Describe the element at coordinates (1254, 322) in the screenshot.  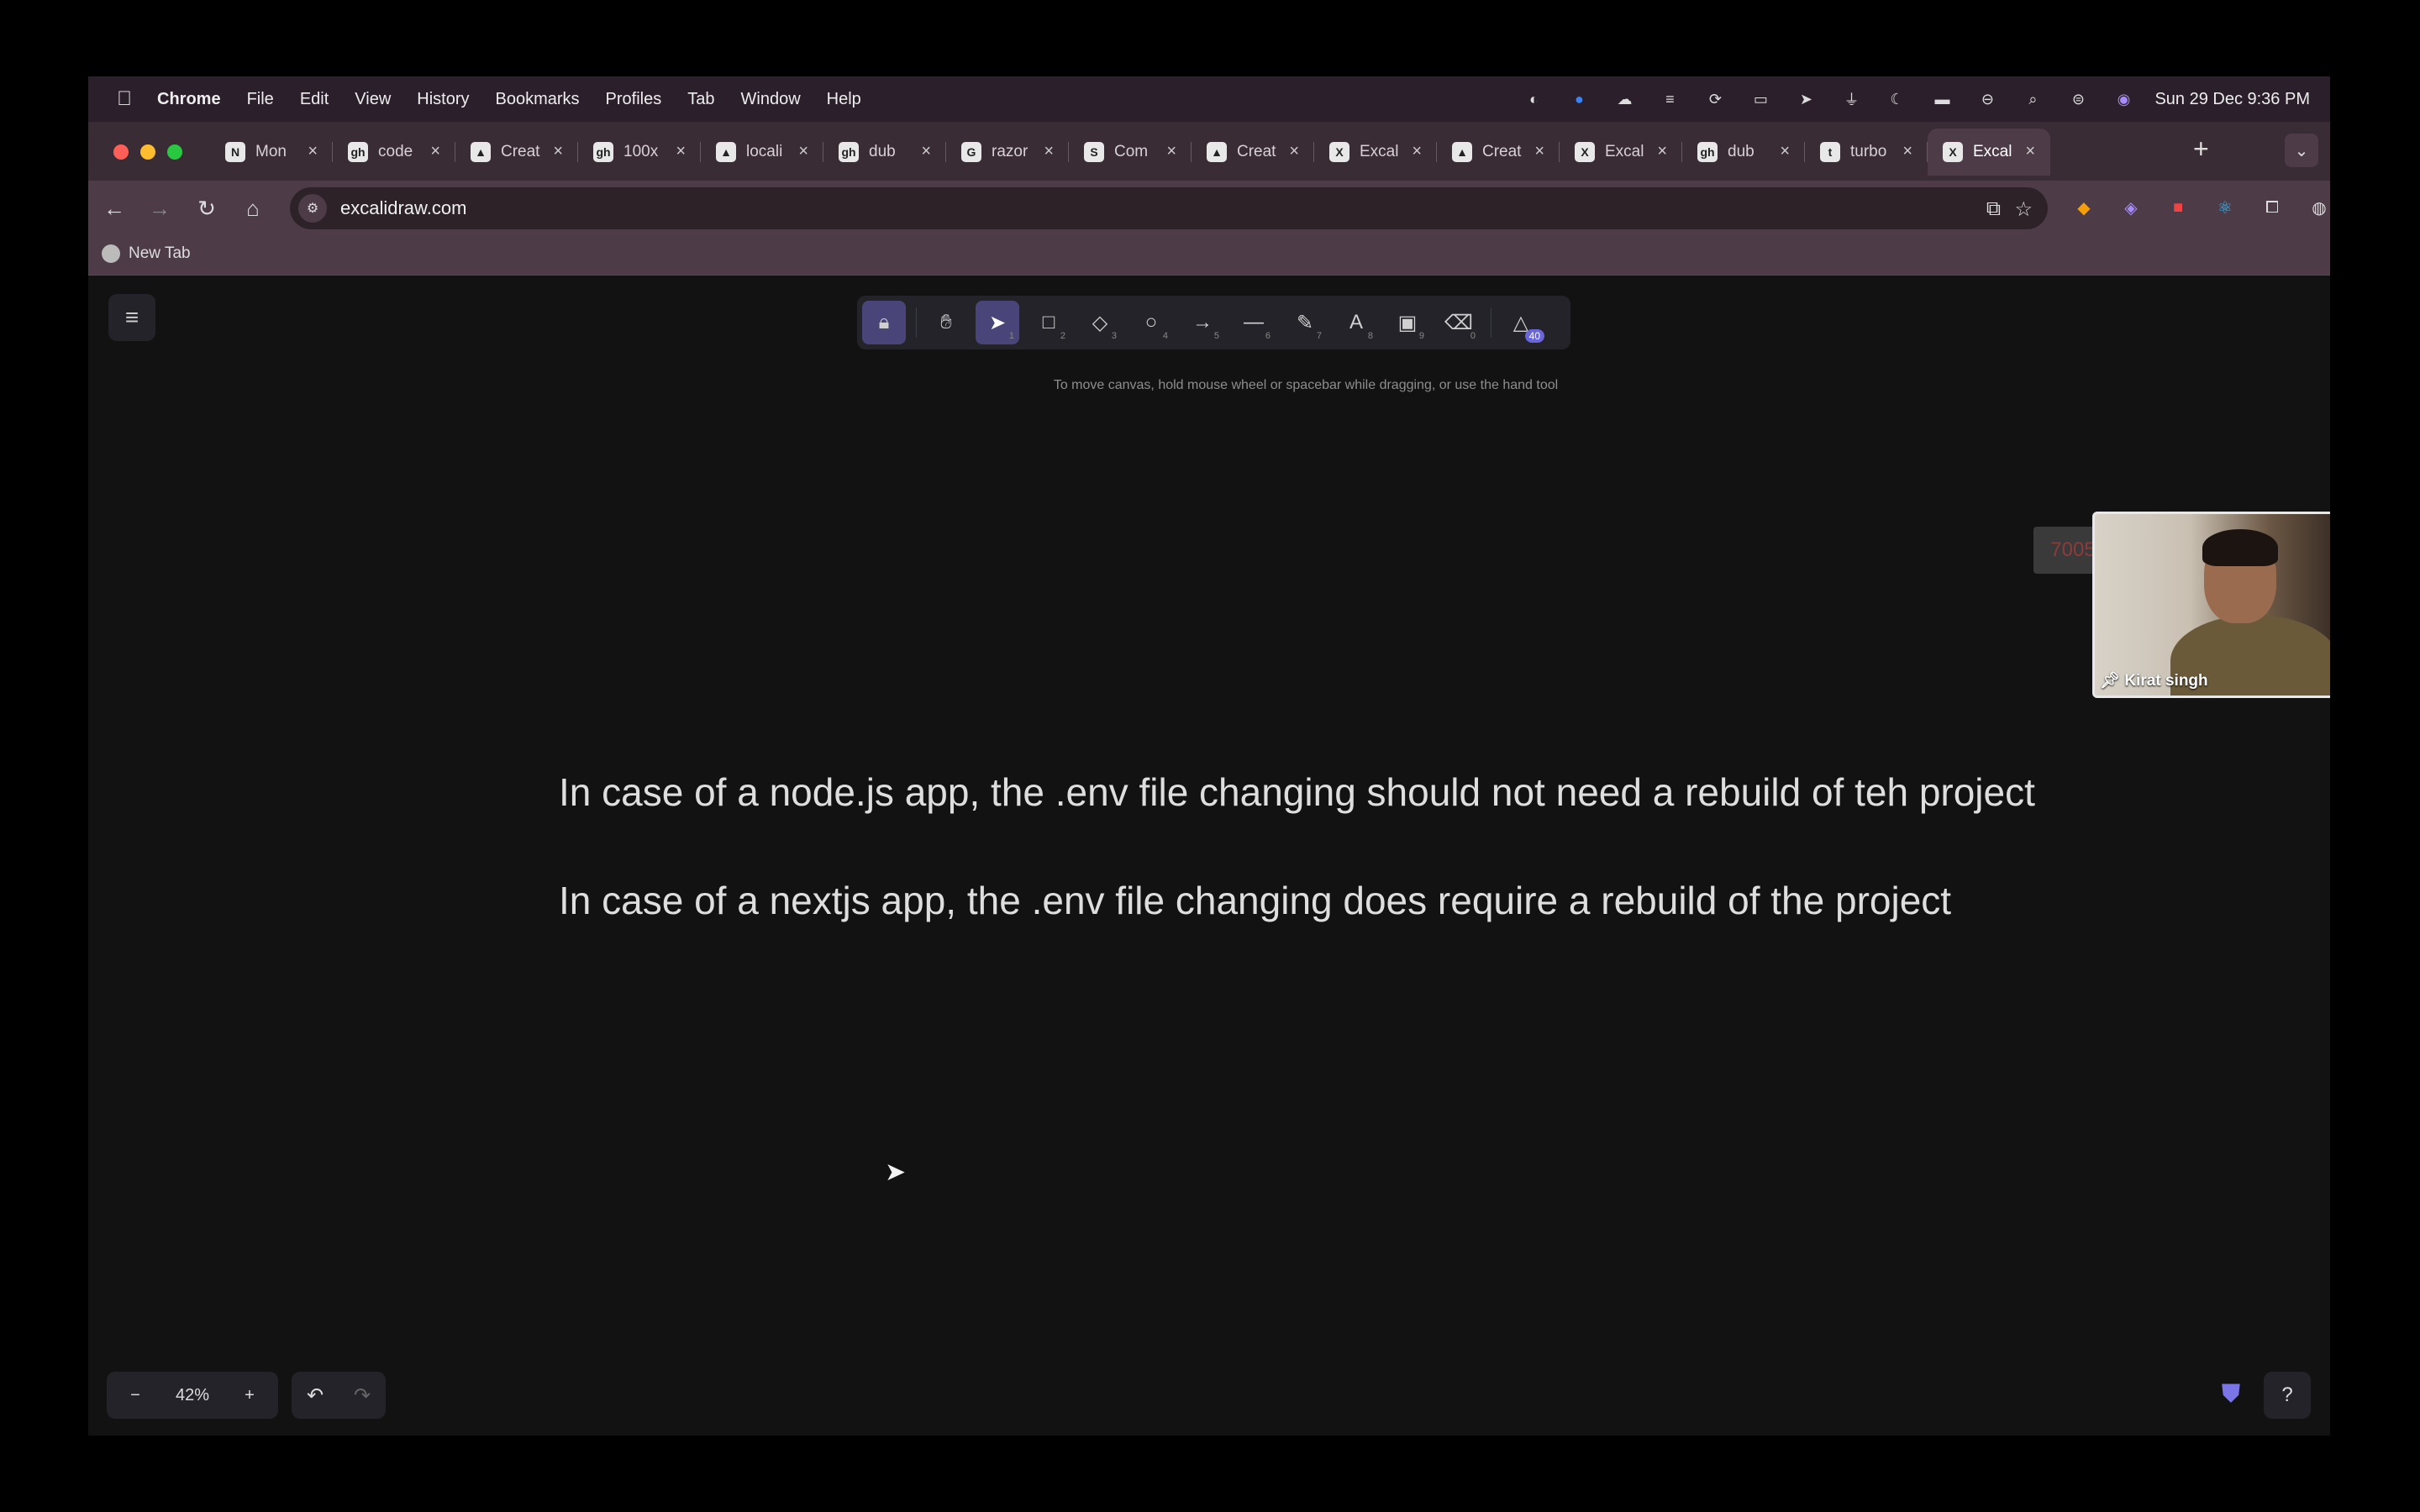
I see `line-tool-button: —6` at that location.